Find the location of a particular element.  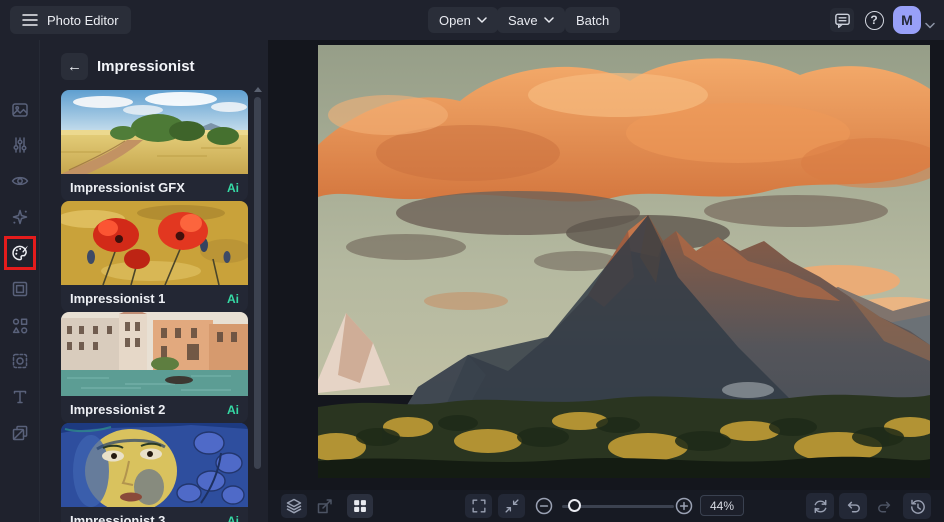

style-label-bar: Impressionist GFX Ai is located at coordinates (154, 187).